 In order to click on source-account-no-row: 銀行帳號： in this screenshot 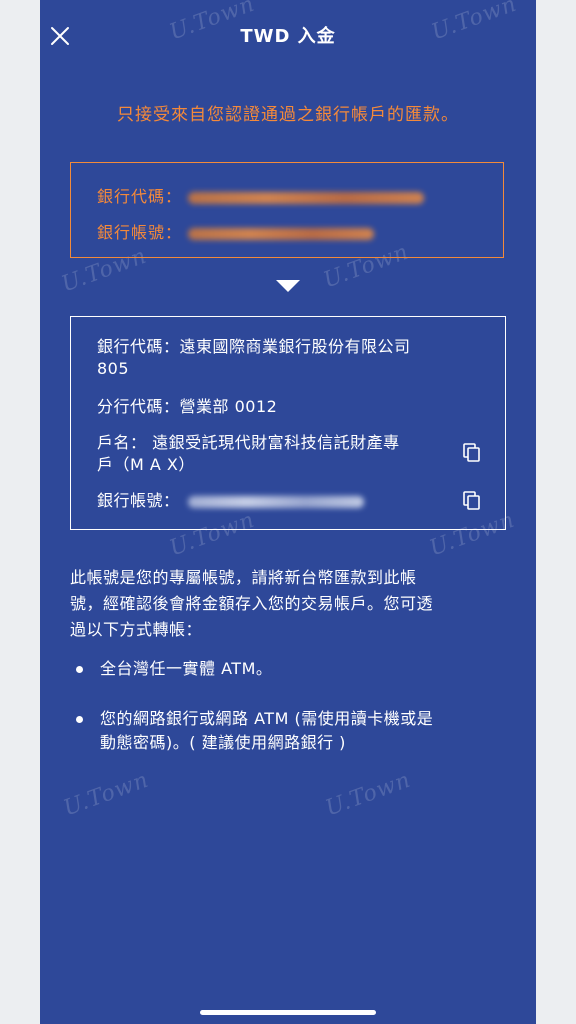, I will do `click(236, 231)`.